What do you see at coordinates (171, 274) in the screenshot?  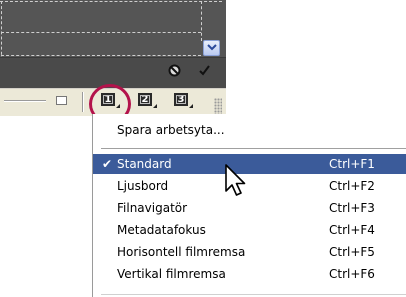 I see `menu-item-label: Vertikal filmremsa` at bounding box center [171, 274].